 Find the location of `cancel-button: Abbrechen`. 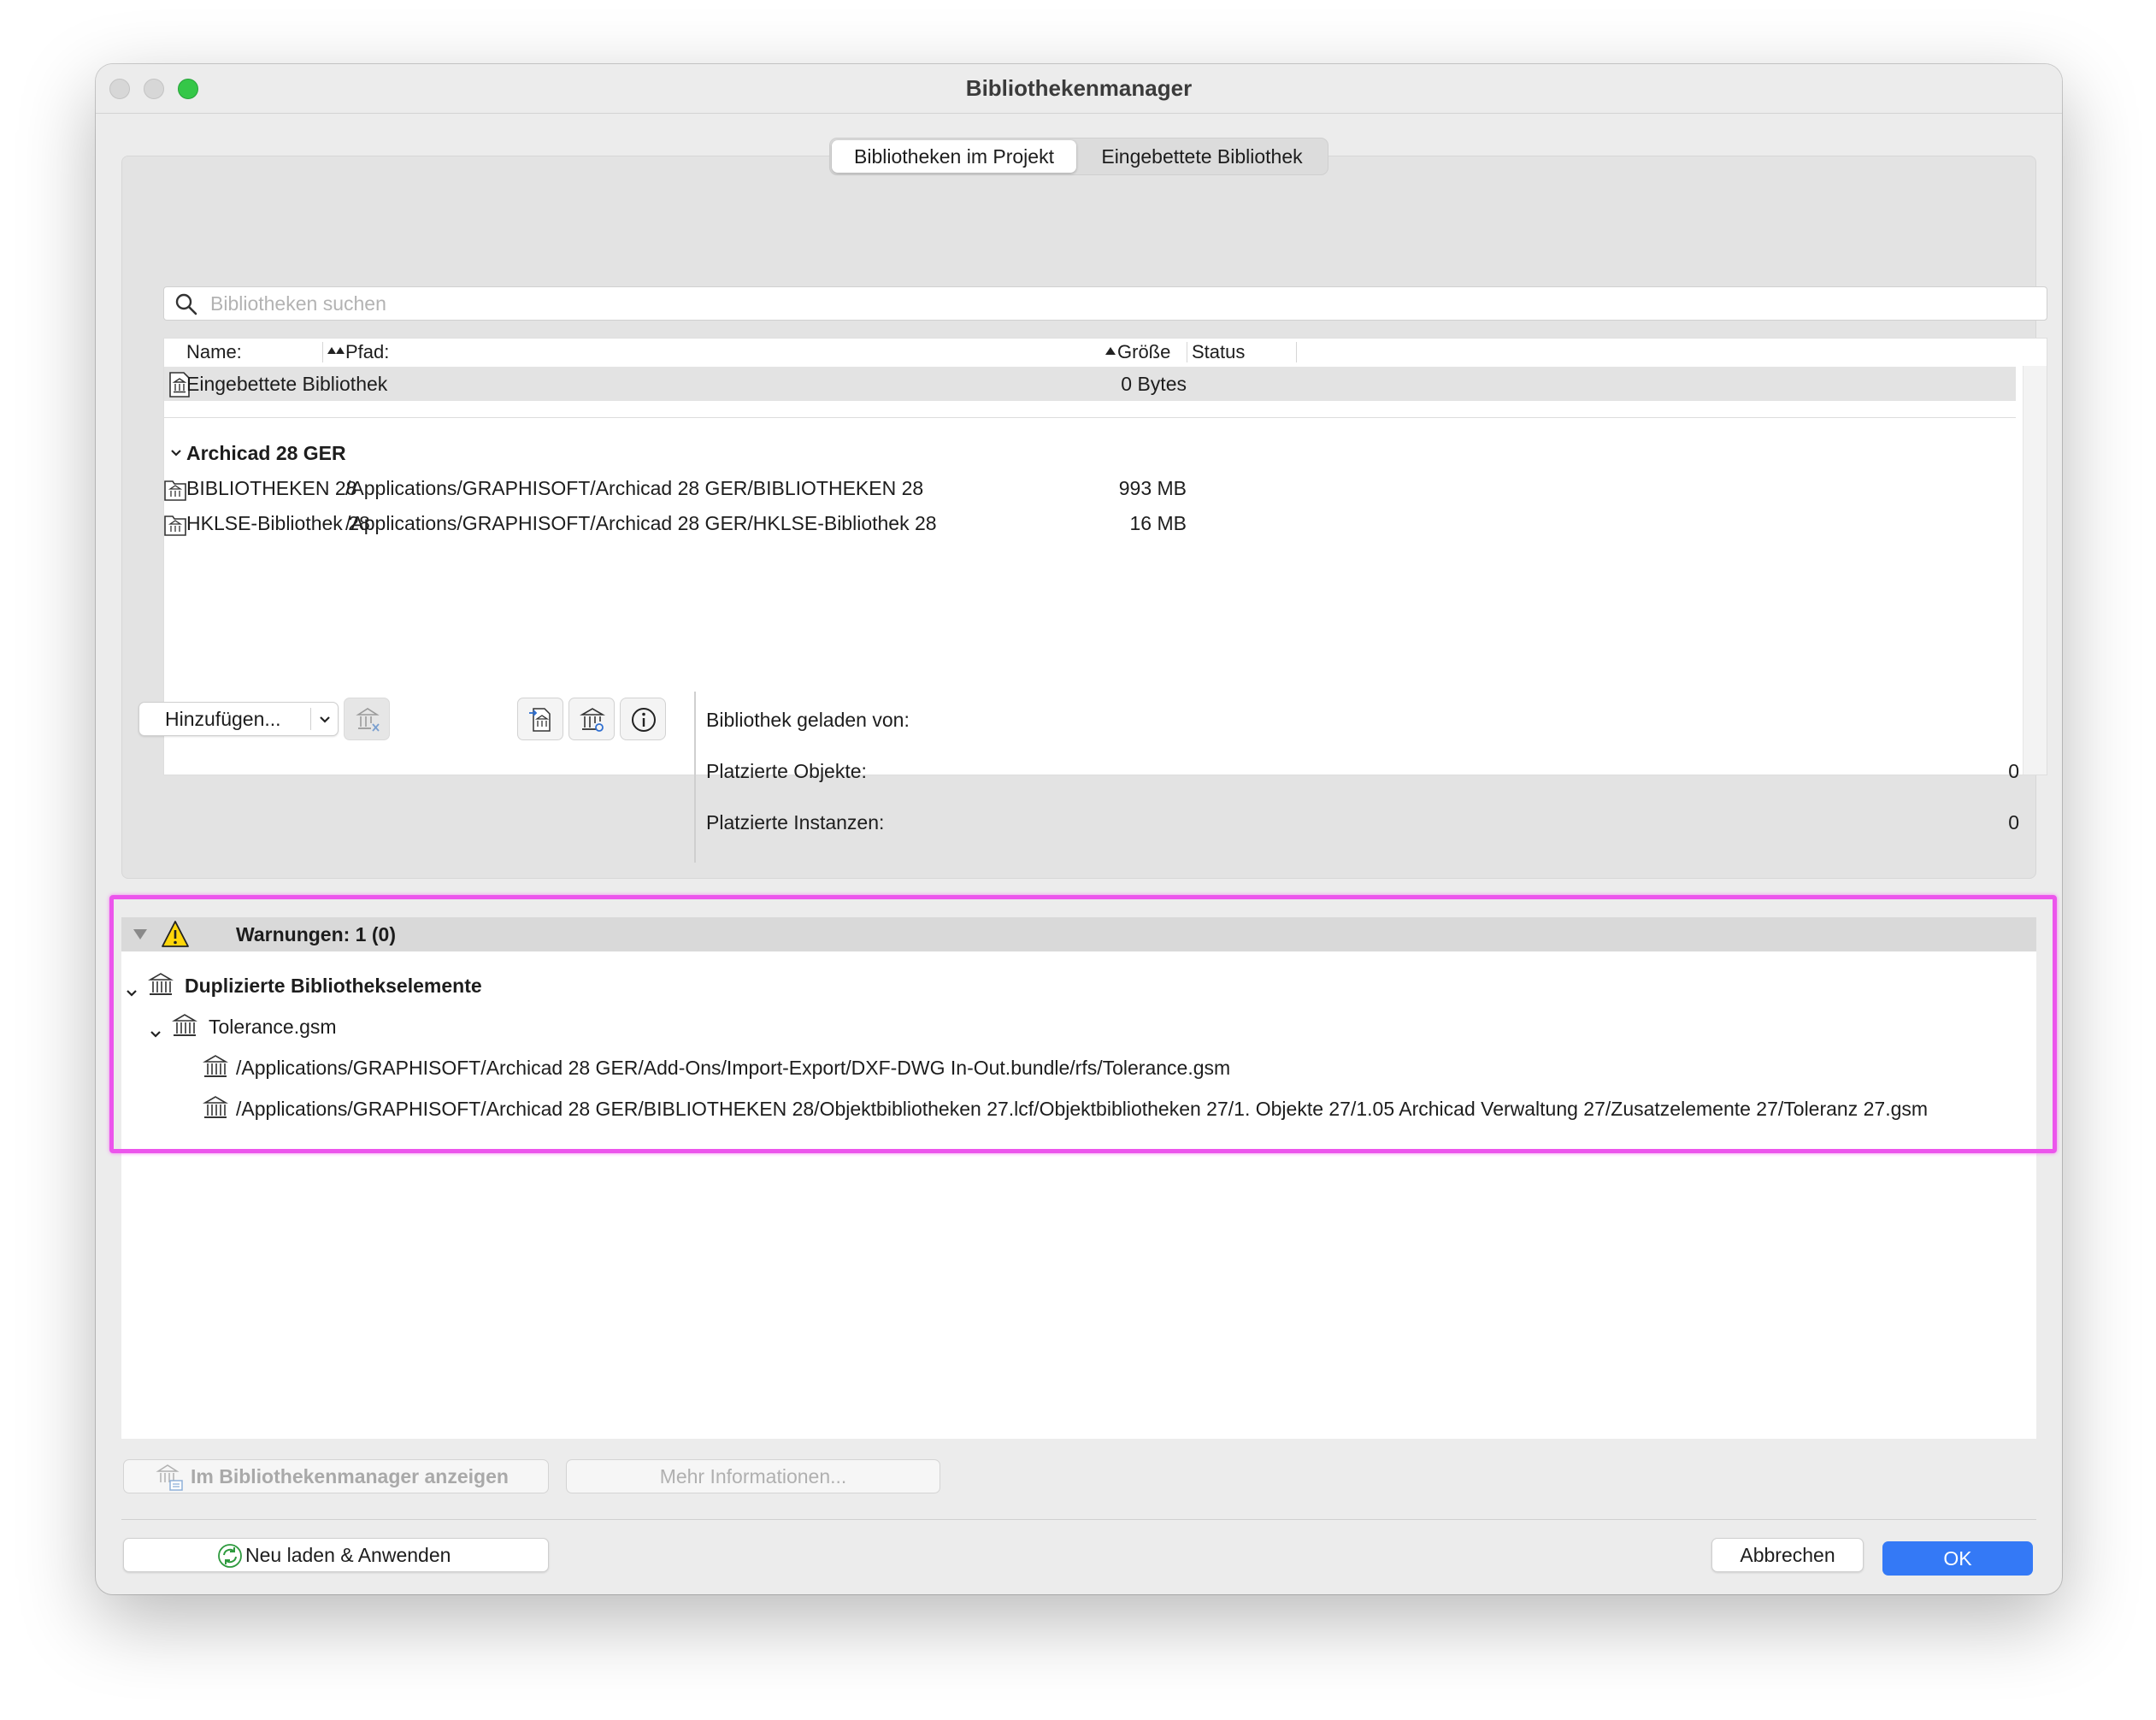

cancel-button: Abbrechen is located at coordinates (1787, 1555).